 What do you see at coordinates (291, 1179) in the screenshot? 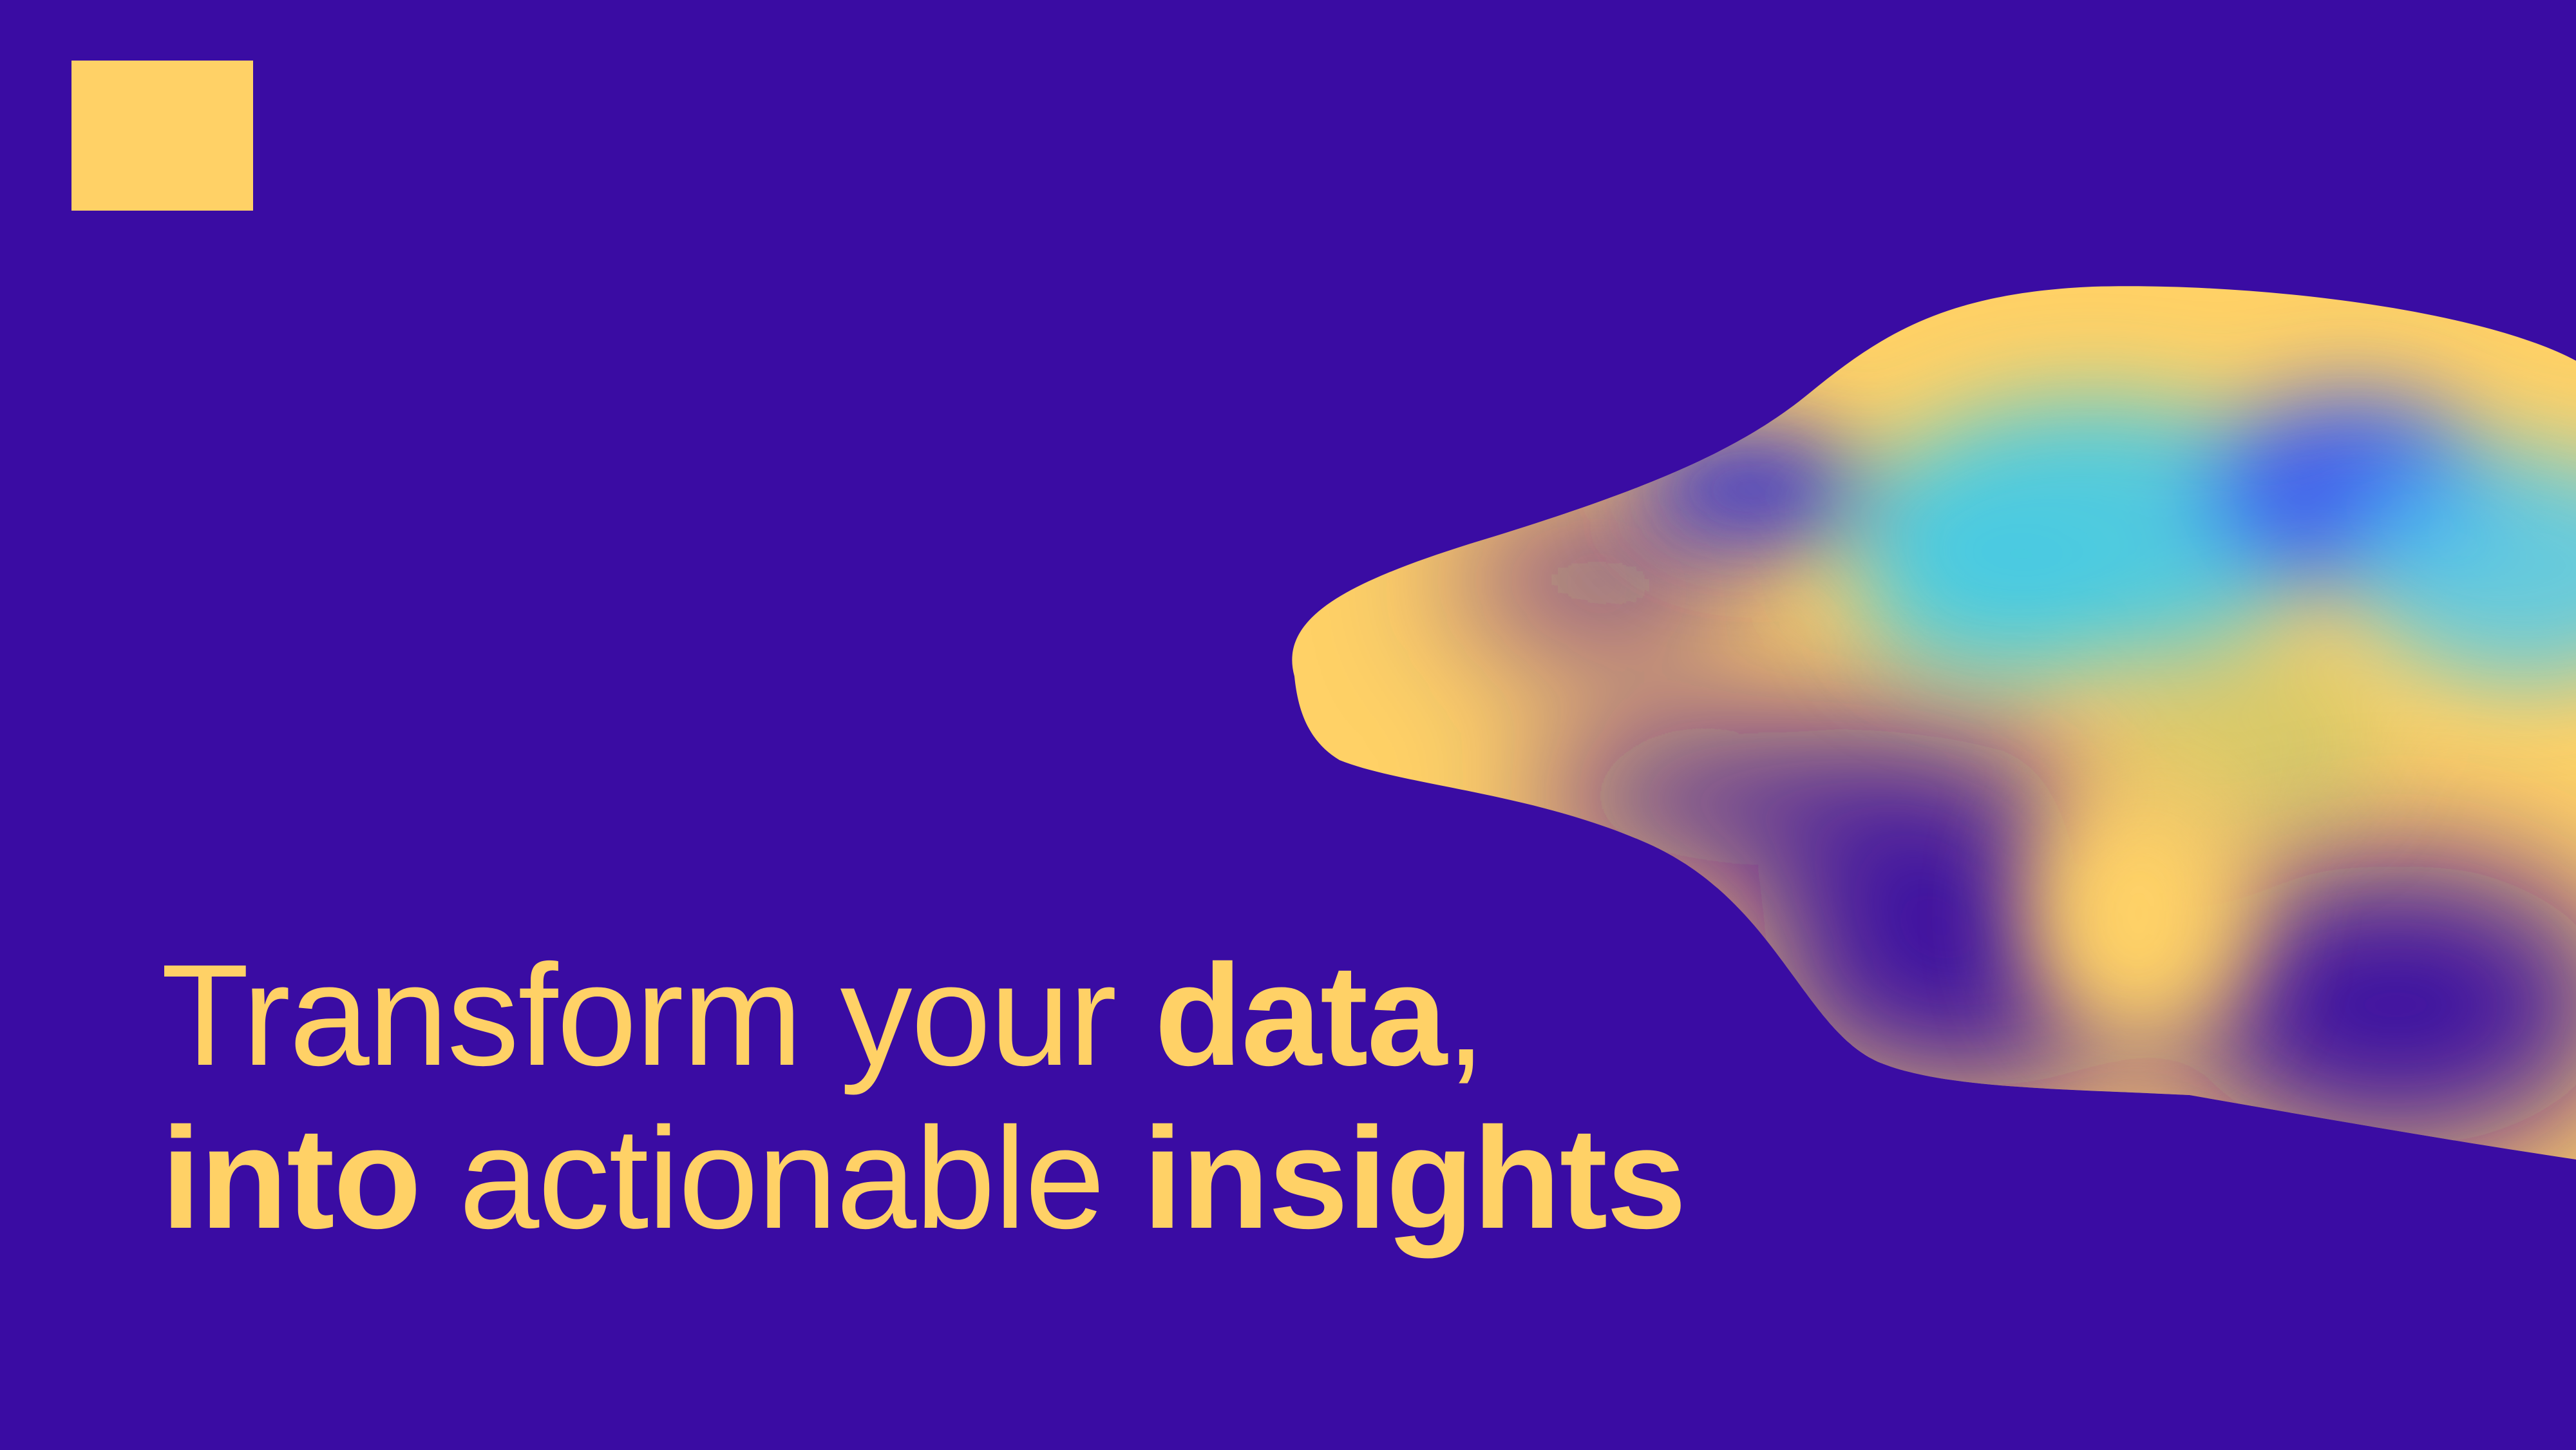
I see `headline-keyword-into: into` at bounding box center [291, 1179].